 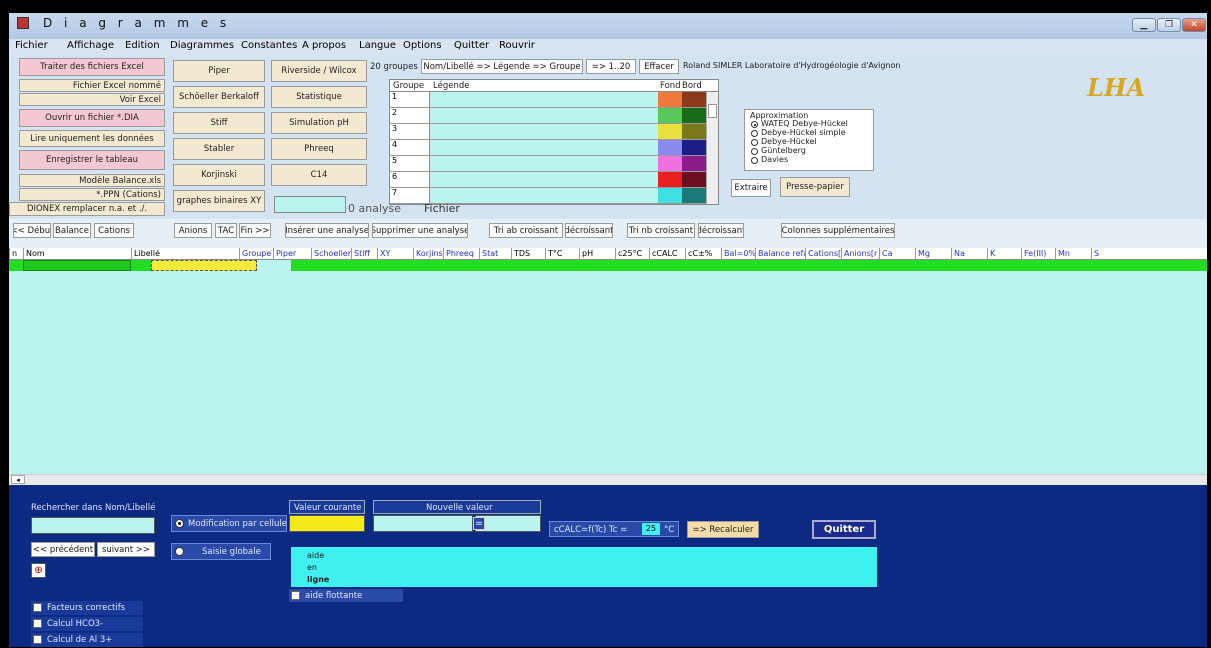 What do you see at coordinates (114, 230) in the screenshot?
I see `cations-button: Cations` at bounding box center [114, 230].